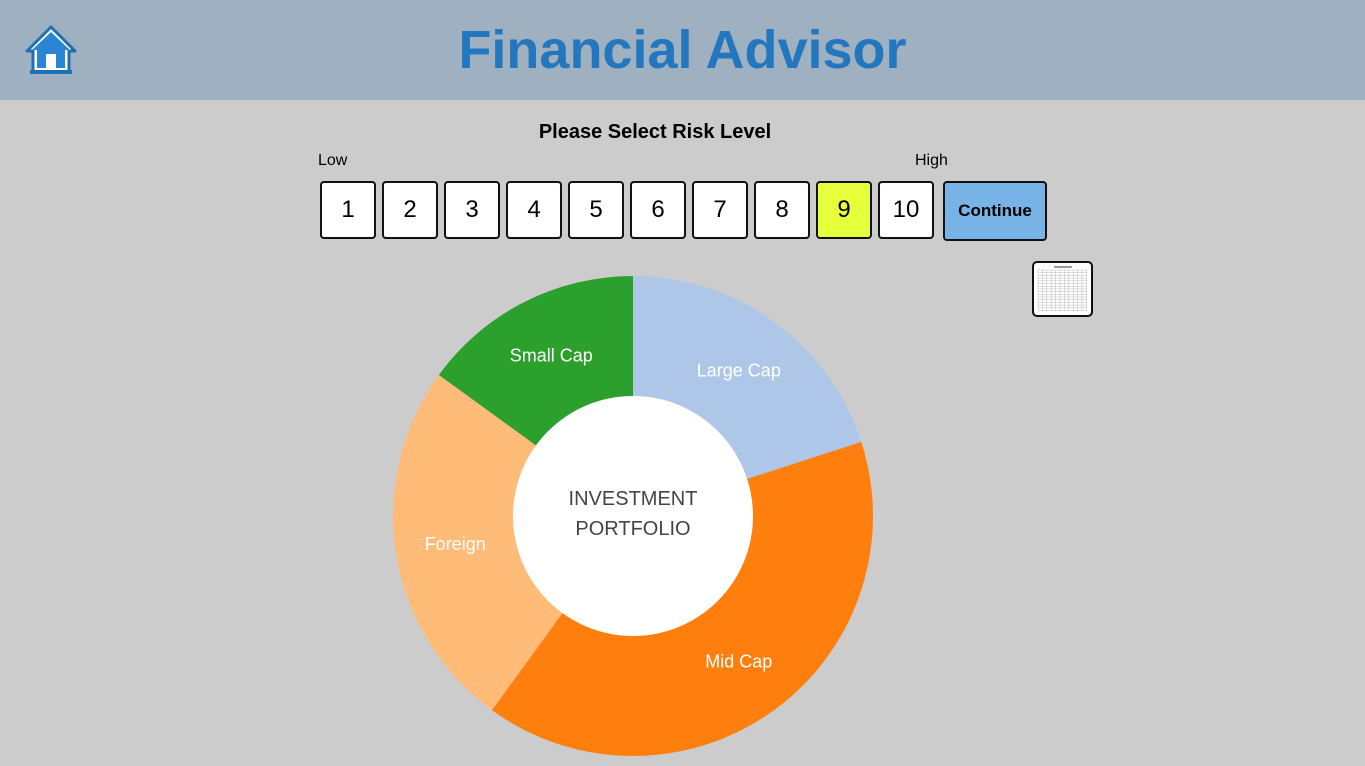 This screenshot has height=766, width=1365. Describe the element at coordinates (995, 211) in the screenshot. I see `continue-button: Continue` at that location.